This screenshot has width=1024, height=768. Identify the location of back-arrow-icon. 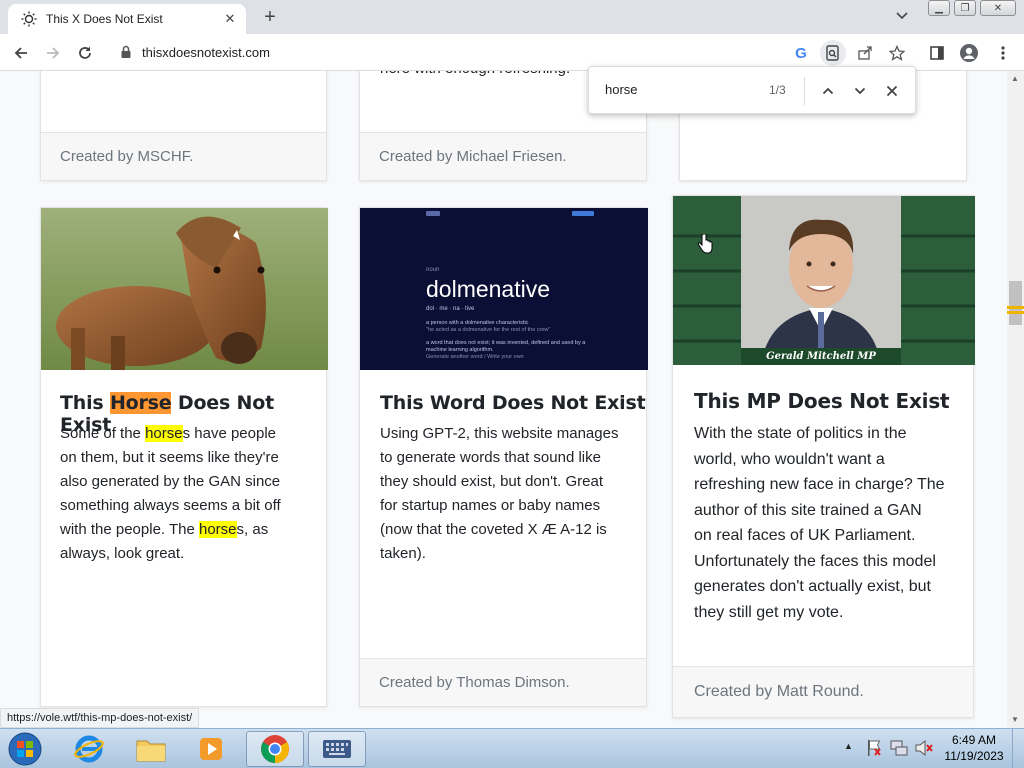
(21, 53).